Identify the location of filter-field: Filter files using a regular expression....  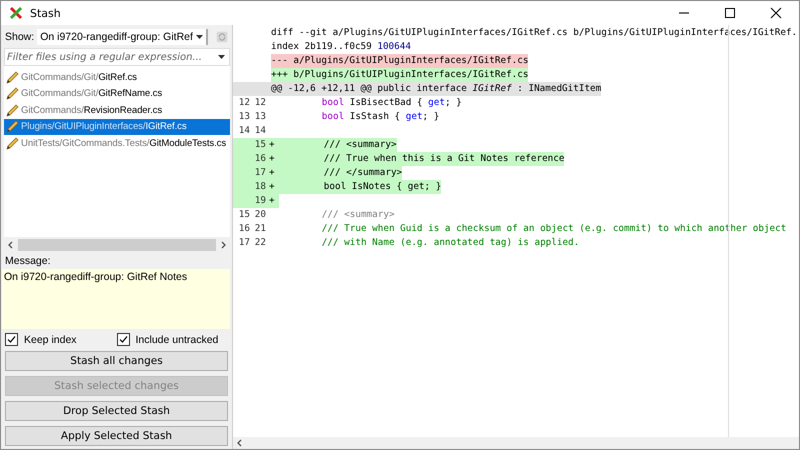
(117, 57).